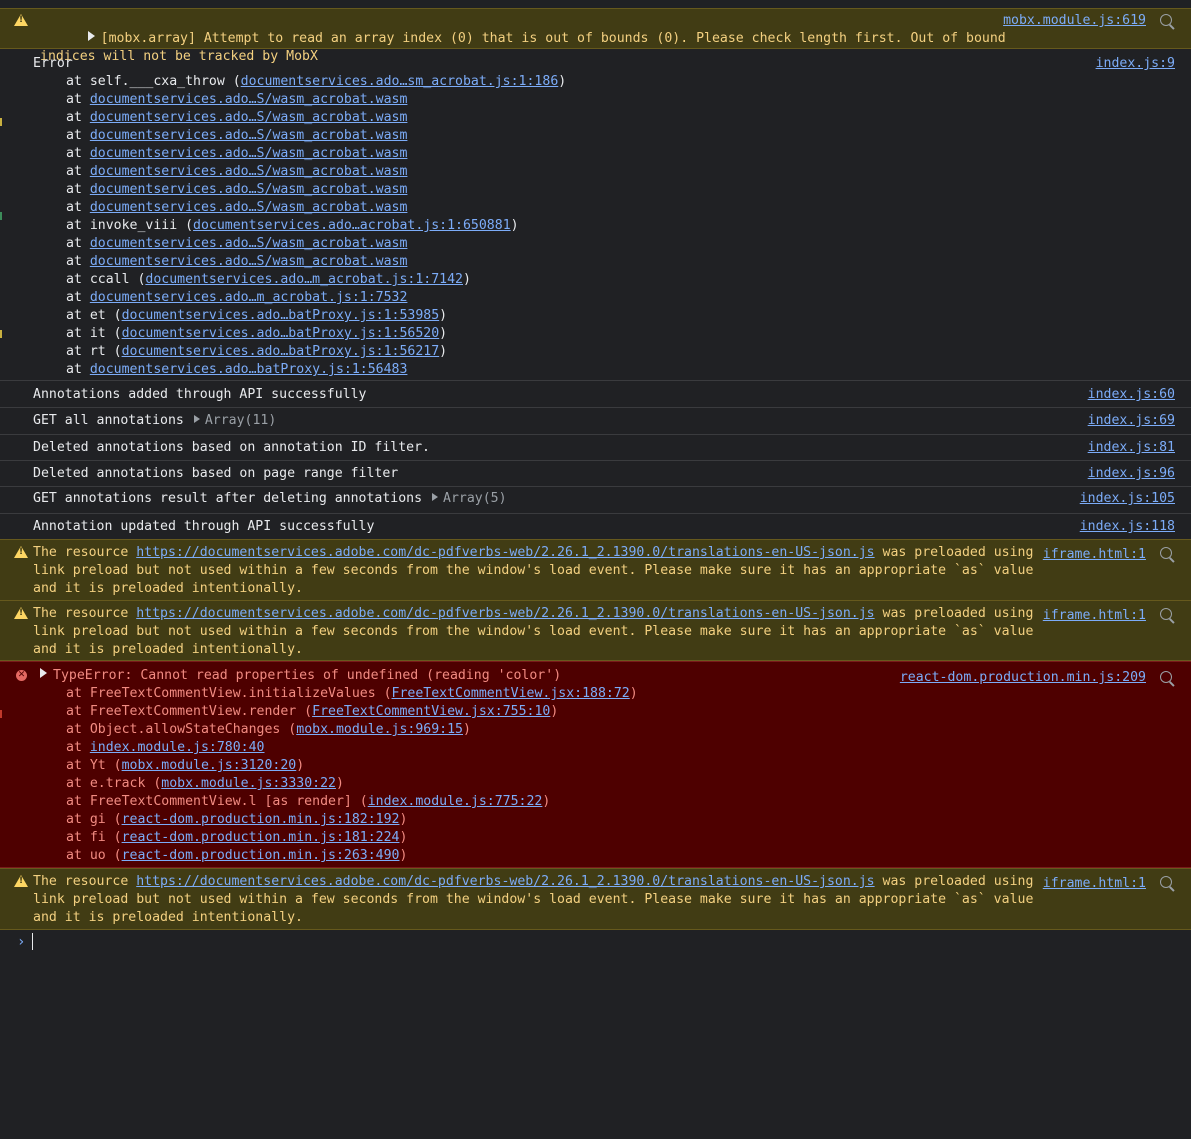 This screenshot has height=1139, width=1191. Describe the element at coordinates (261, 819) in the screenshot. I see `stack-frame-link: react-dom.production.min.js:182:192` at that location.